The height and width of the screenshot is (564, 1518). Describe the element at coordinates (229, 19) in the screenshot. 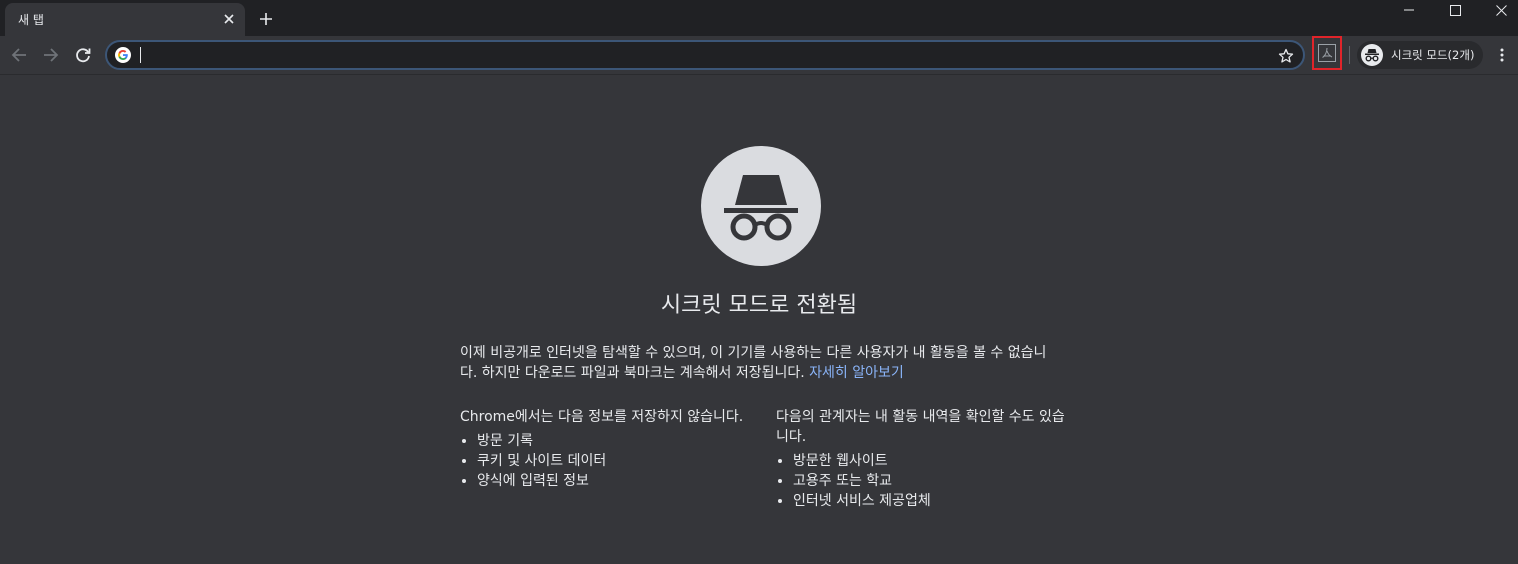

I see `tab-close-icon` at that location.